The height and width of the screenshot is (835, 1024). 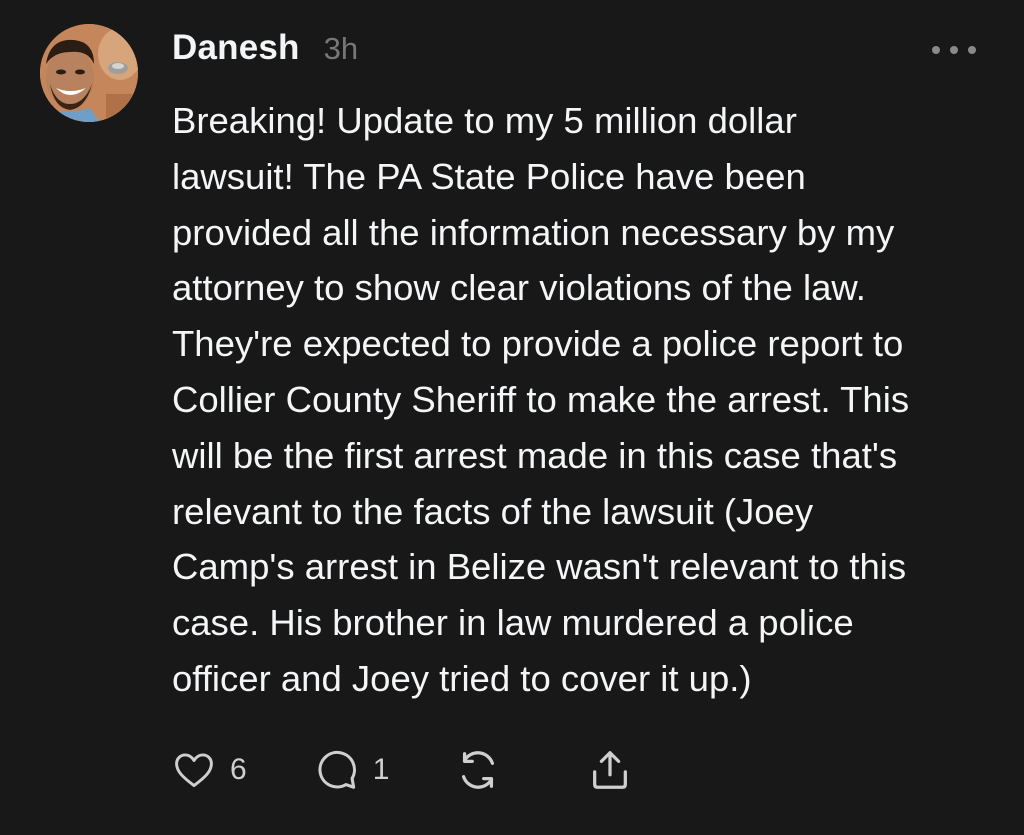 I want to click on repost-icon, so click(x=478, y=770).